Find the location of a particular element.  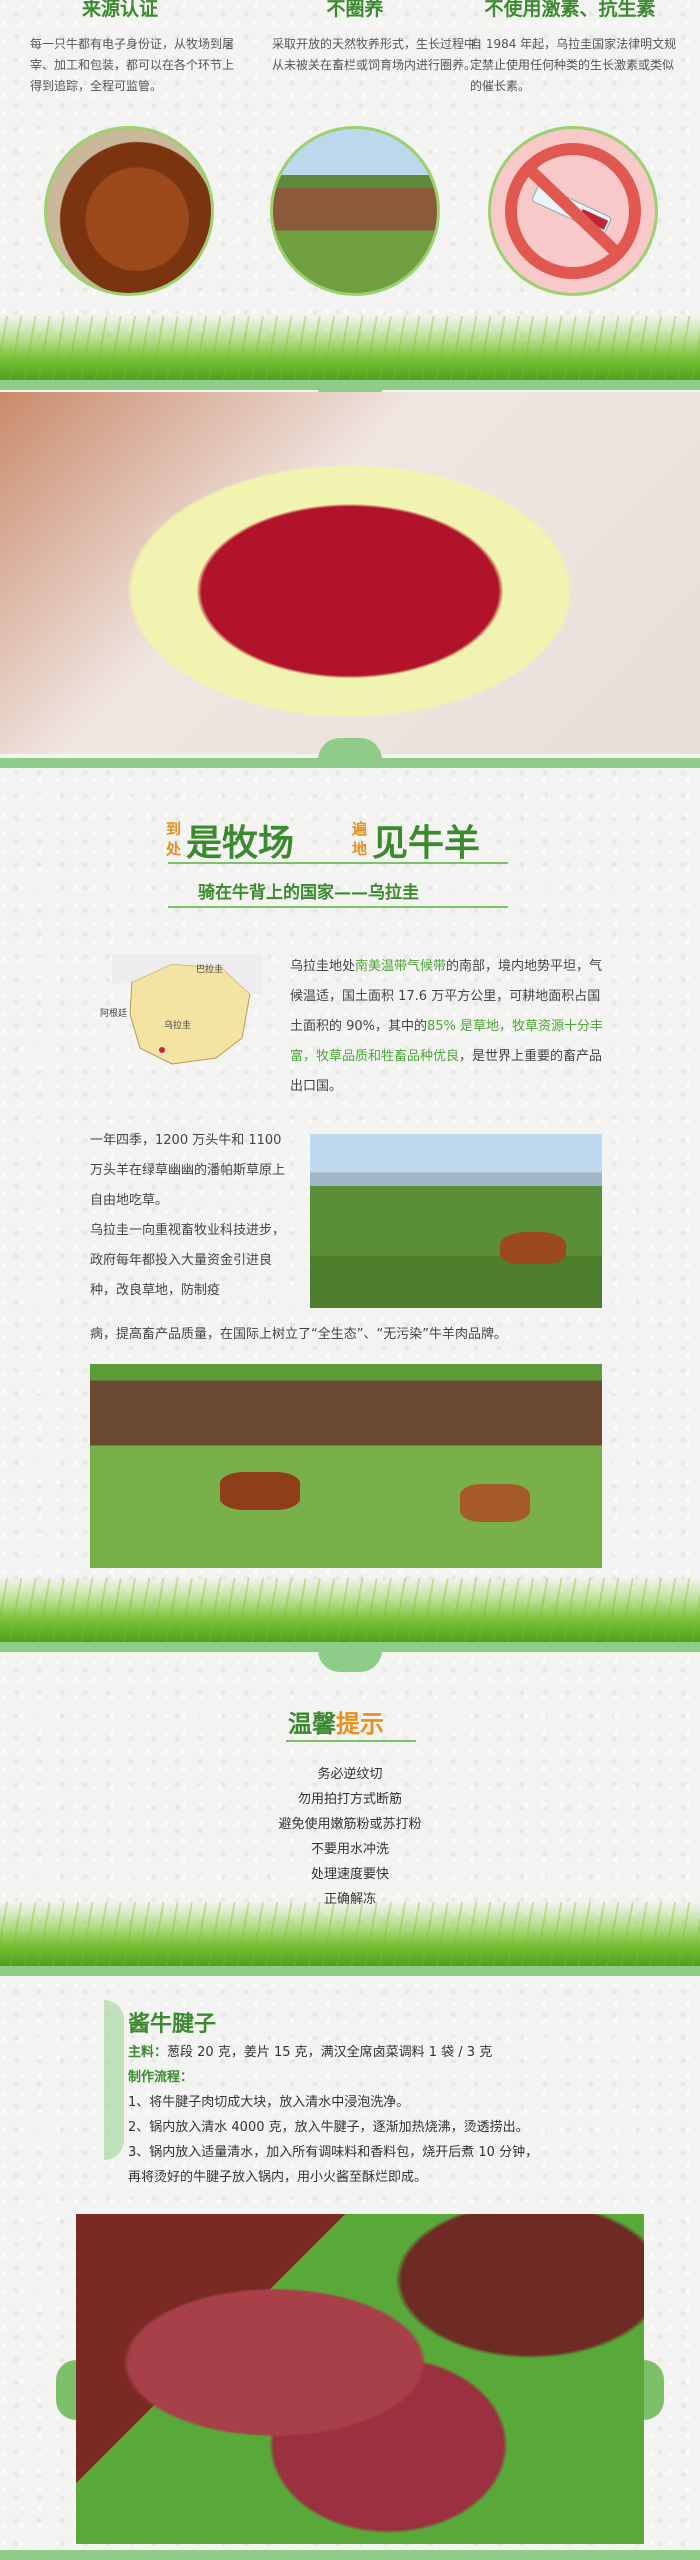

side-tab-left is located at coordinates (66, 2390).